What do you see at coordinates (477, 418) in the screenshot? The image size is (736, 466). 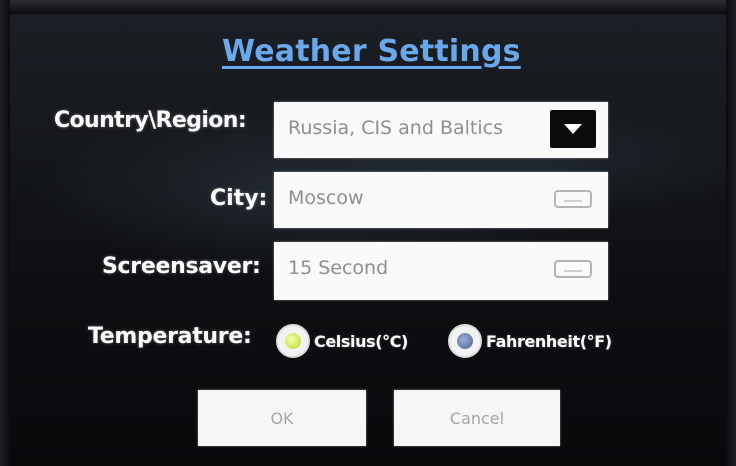 I see `cancel-button: Cancel` at bounding box center [477, 418].